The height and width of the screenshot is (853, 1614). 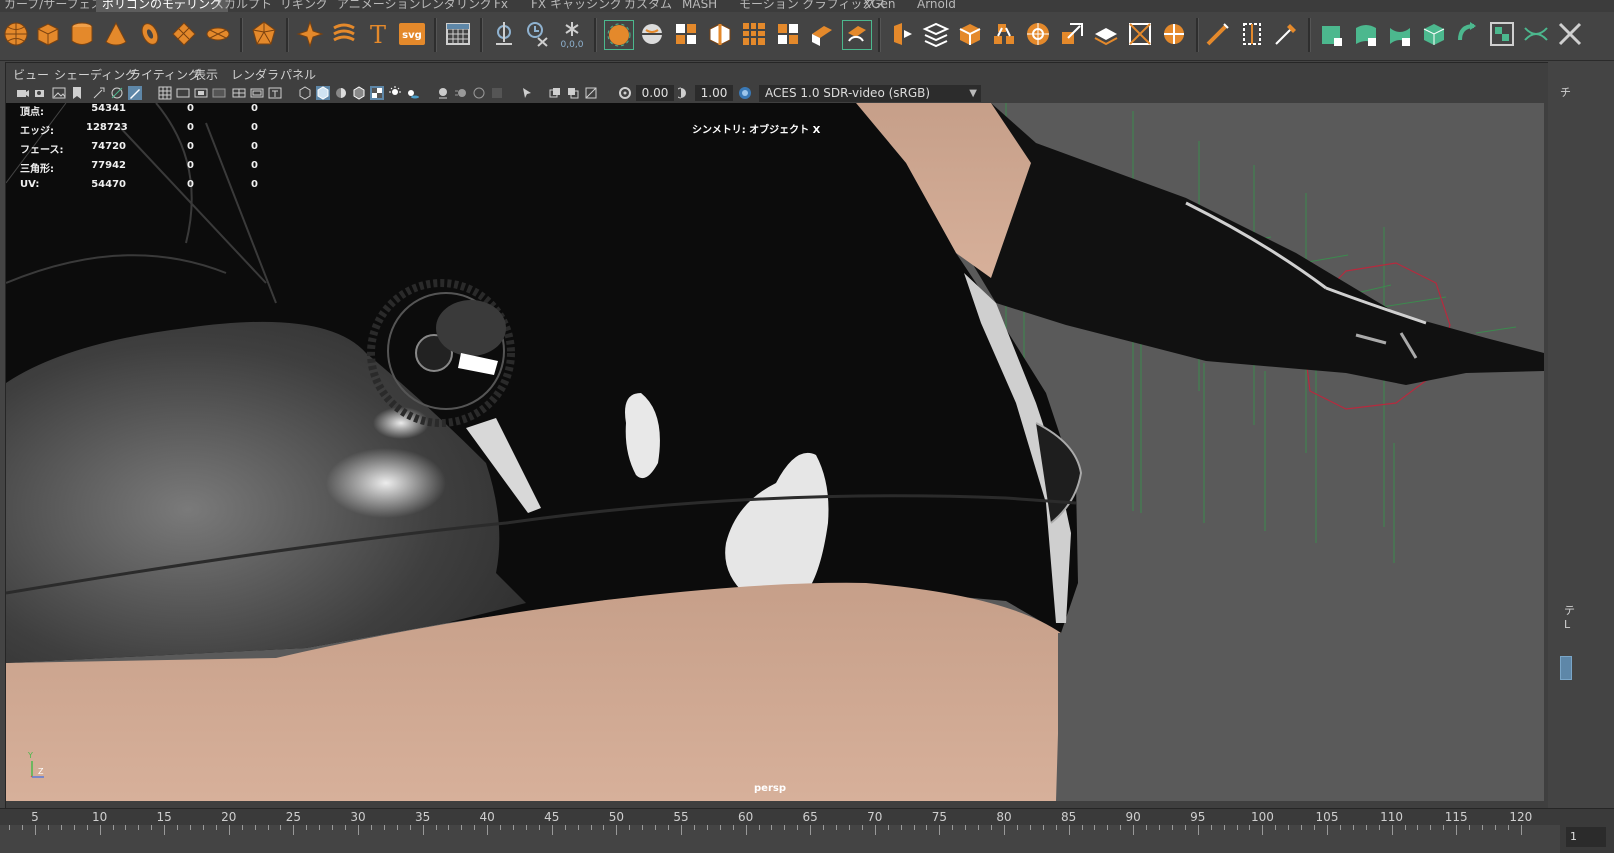 I want to click on text-icon: T, so click(x=378, y=34).